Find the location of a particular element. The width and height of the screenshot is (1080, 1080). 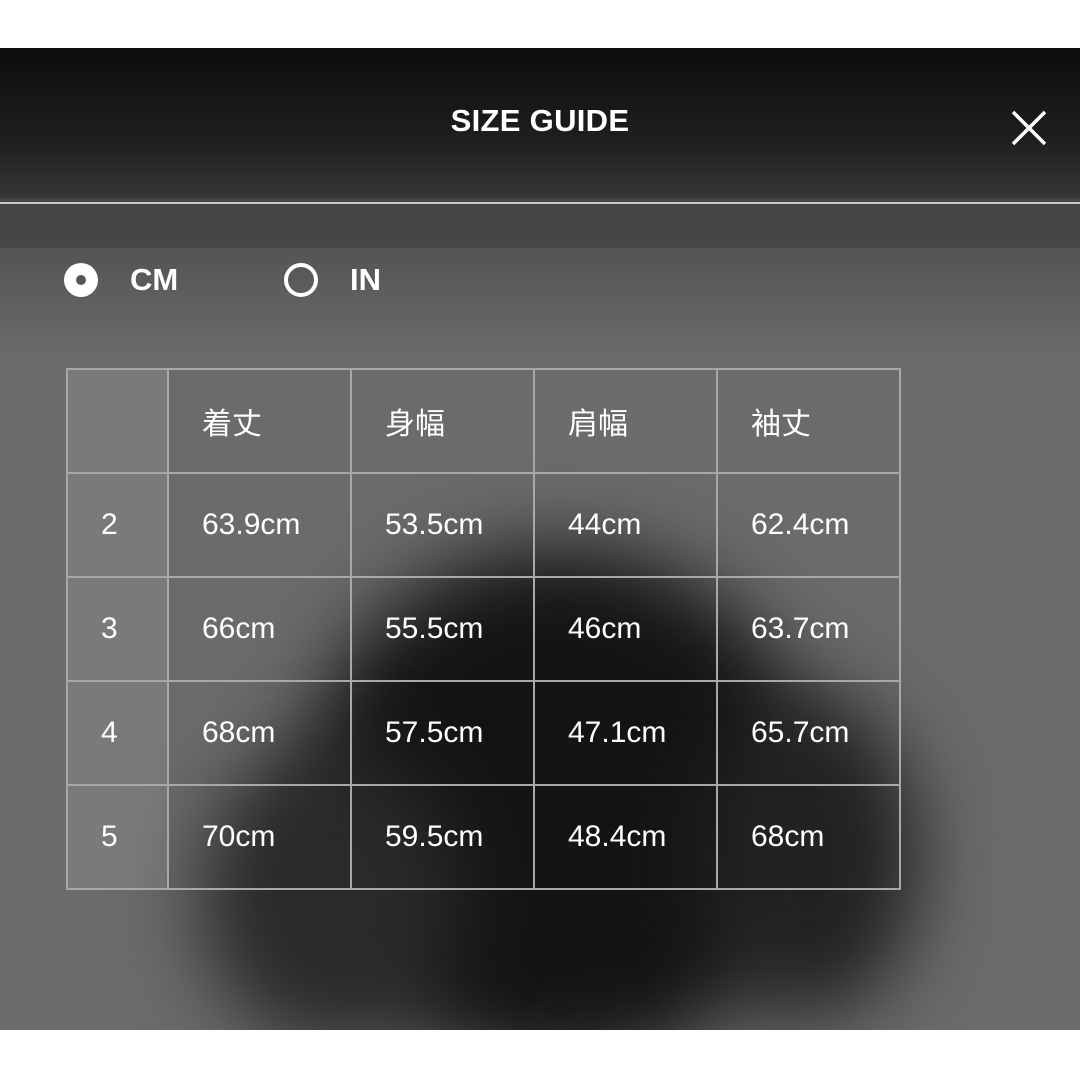

table-cell: 62.4cm is located at coordinates (808, 525).